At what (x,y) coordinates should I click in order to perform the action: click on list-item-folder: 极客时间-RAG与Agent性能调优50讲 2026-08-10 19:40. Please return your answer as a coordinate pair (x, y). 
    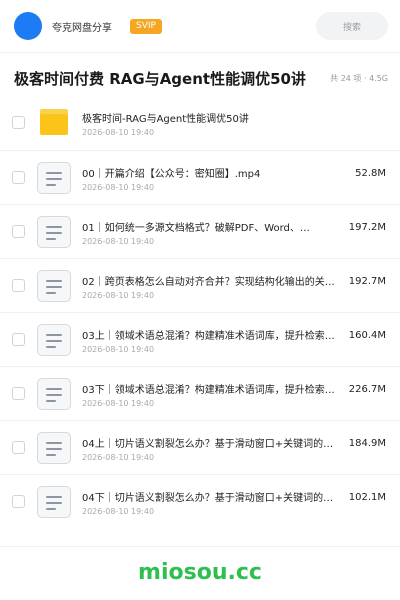
    Looking at the image, I should click on (200, 123).